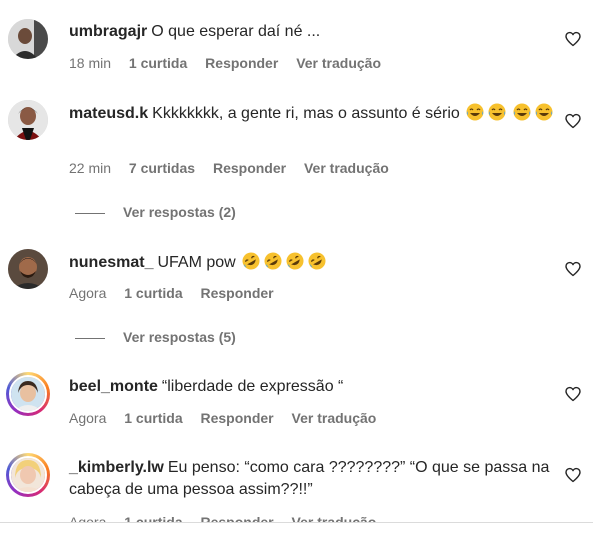 The image size is (593, 542). I want to click on username-link: nunesmat_, so click(111, 262).